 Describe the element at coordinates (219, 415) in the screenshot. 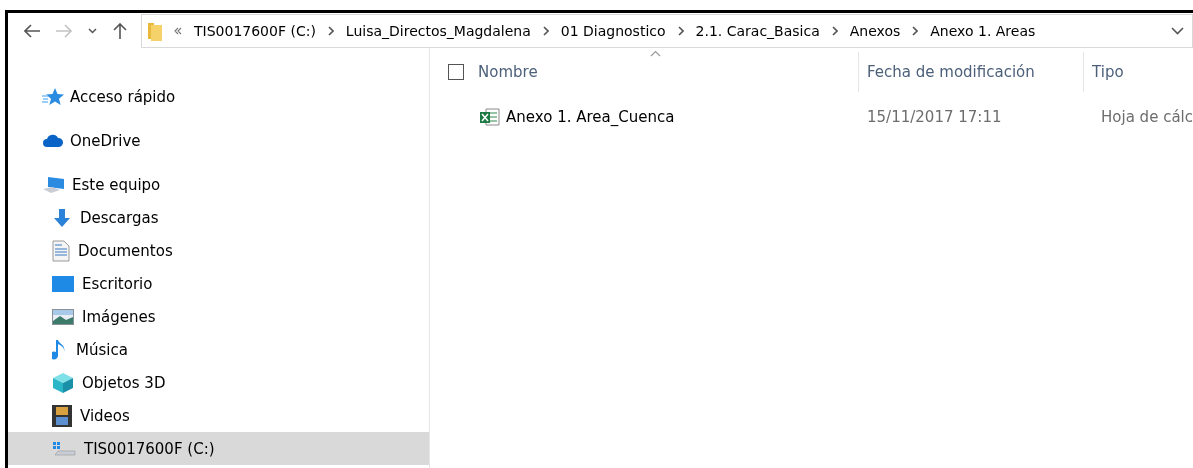

I see `sidebar-item: Videos` at that location.